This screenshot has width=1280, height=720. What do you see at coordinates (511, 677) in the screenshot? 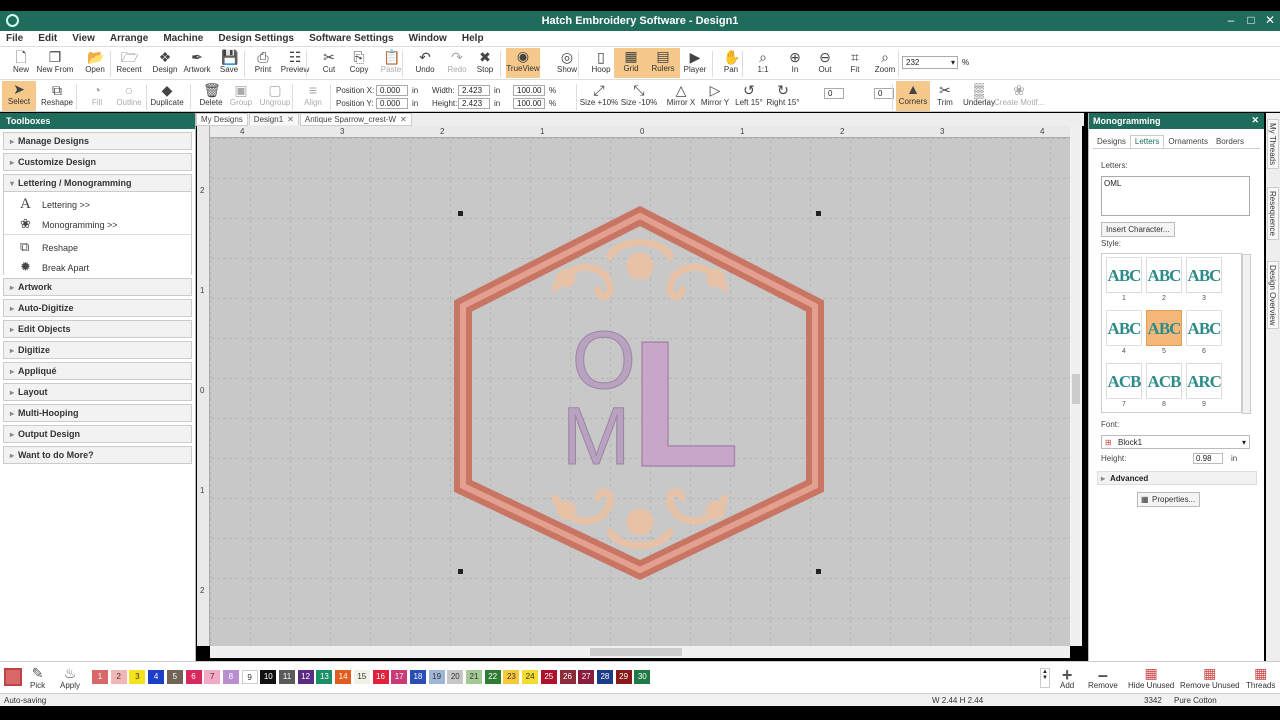
I see `palette-swatch-23: 23` at bounding box center [511, 677].